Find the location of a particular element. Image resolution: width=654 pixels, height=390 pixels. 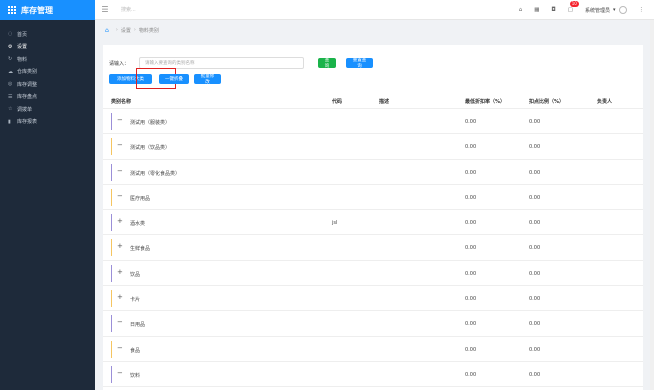

sidebar-item: ☰ 库存盘点 is located at coordinates (47, 97).